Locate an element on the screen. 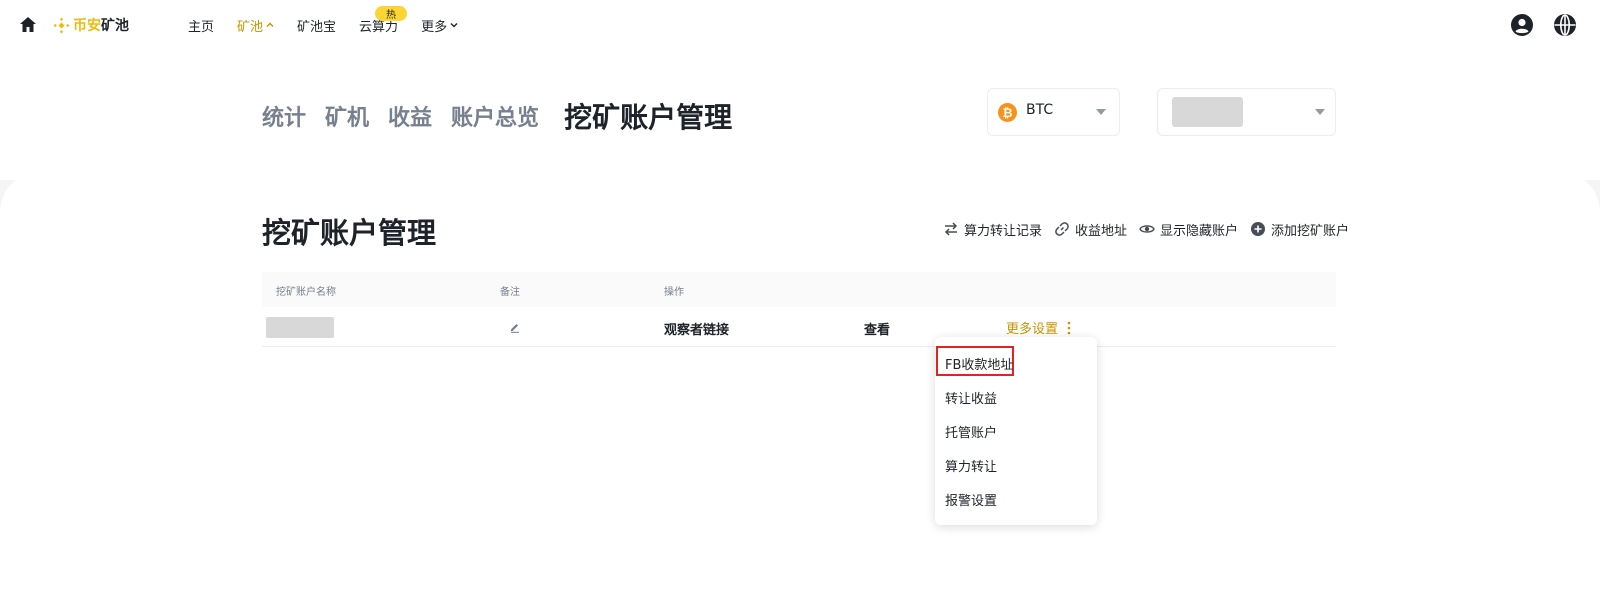  globe-icon is located at coordinates (1565, 25).